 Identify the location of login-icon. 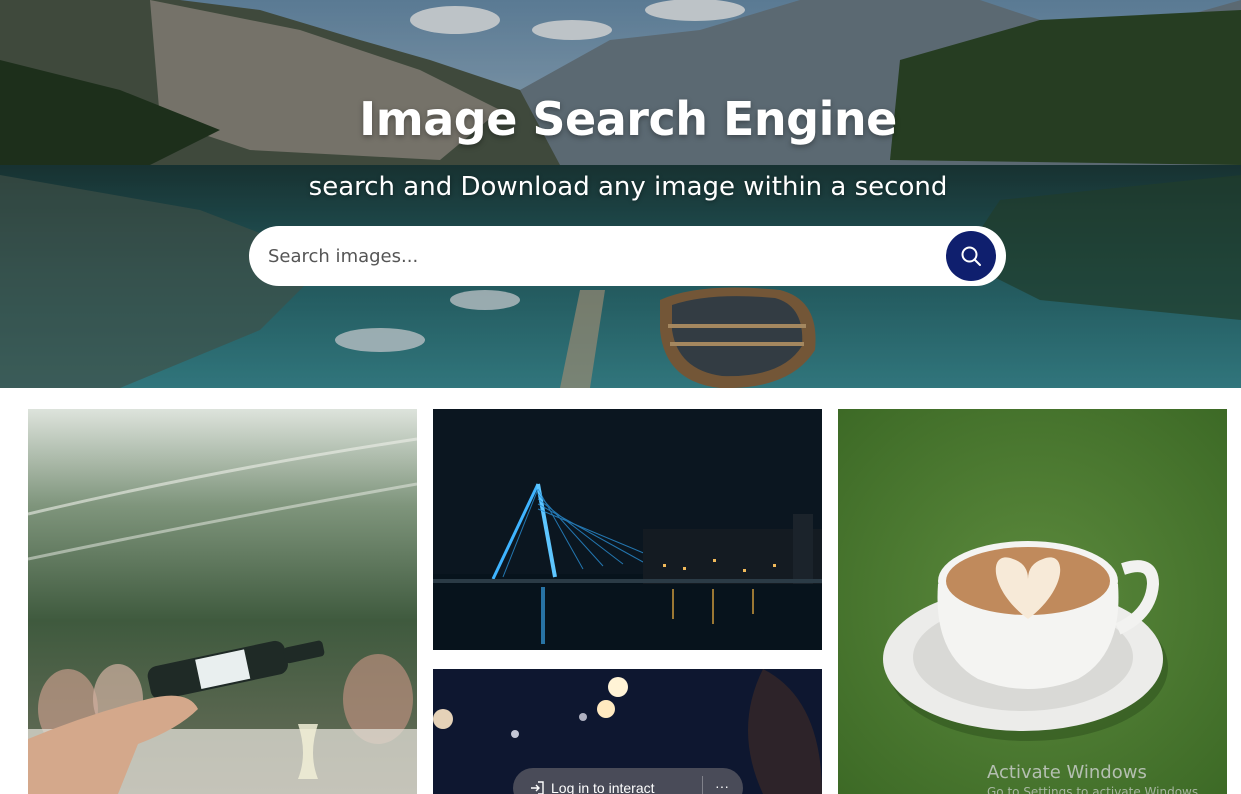
(537, 787).